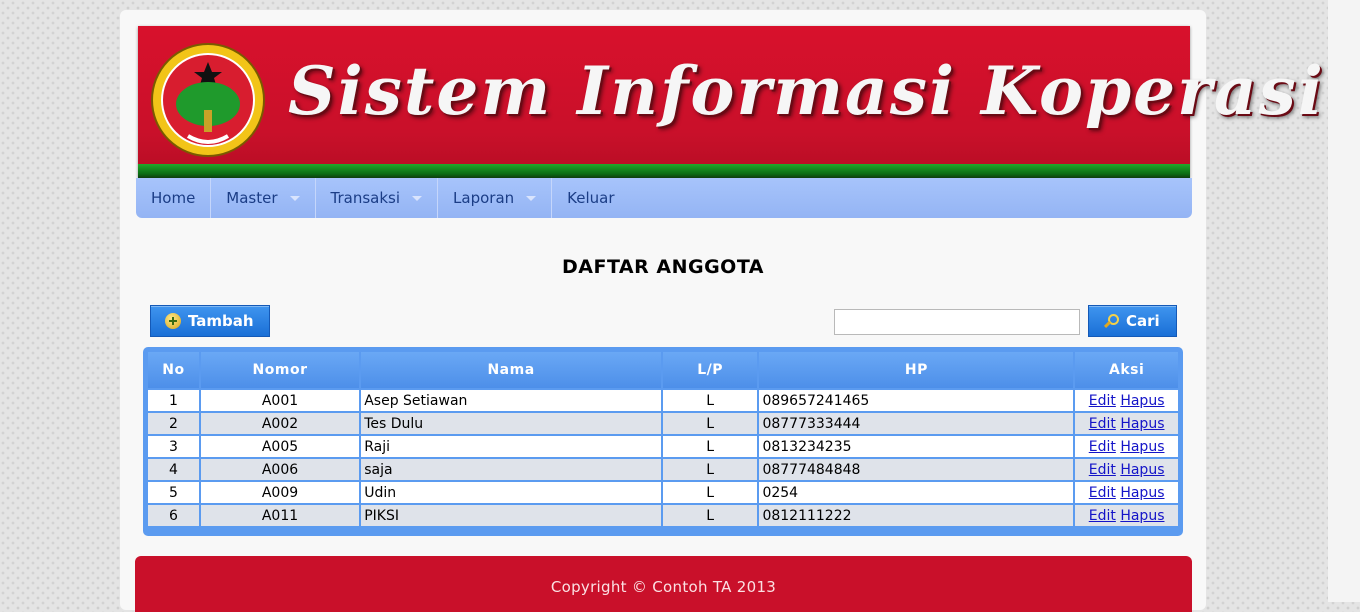 This screenshot has height=612, width=1360. I want to click on search-button: Cari, so click(1132, 321).